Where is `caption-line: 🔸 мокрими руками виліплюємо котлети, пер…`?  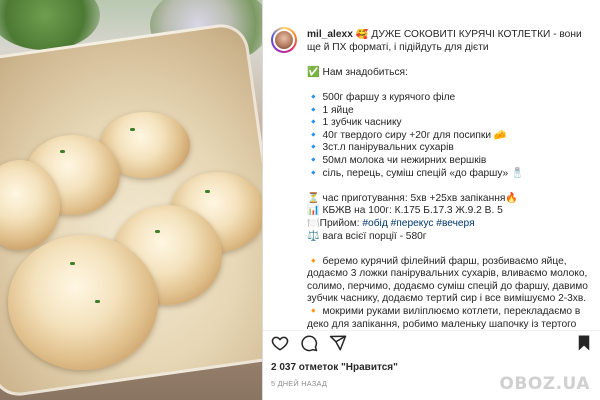 caption-line: 🔸 мокрими руками виліплюємо котлети, пер… is located at coordinates (444, 317).